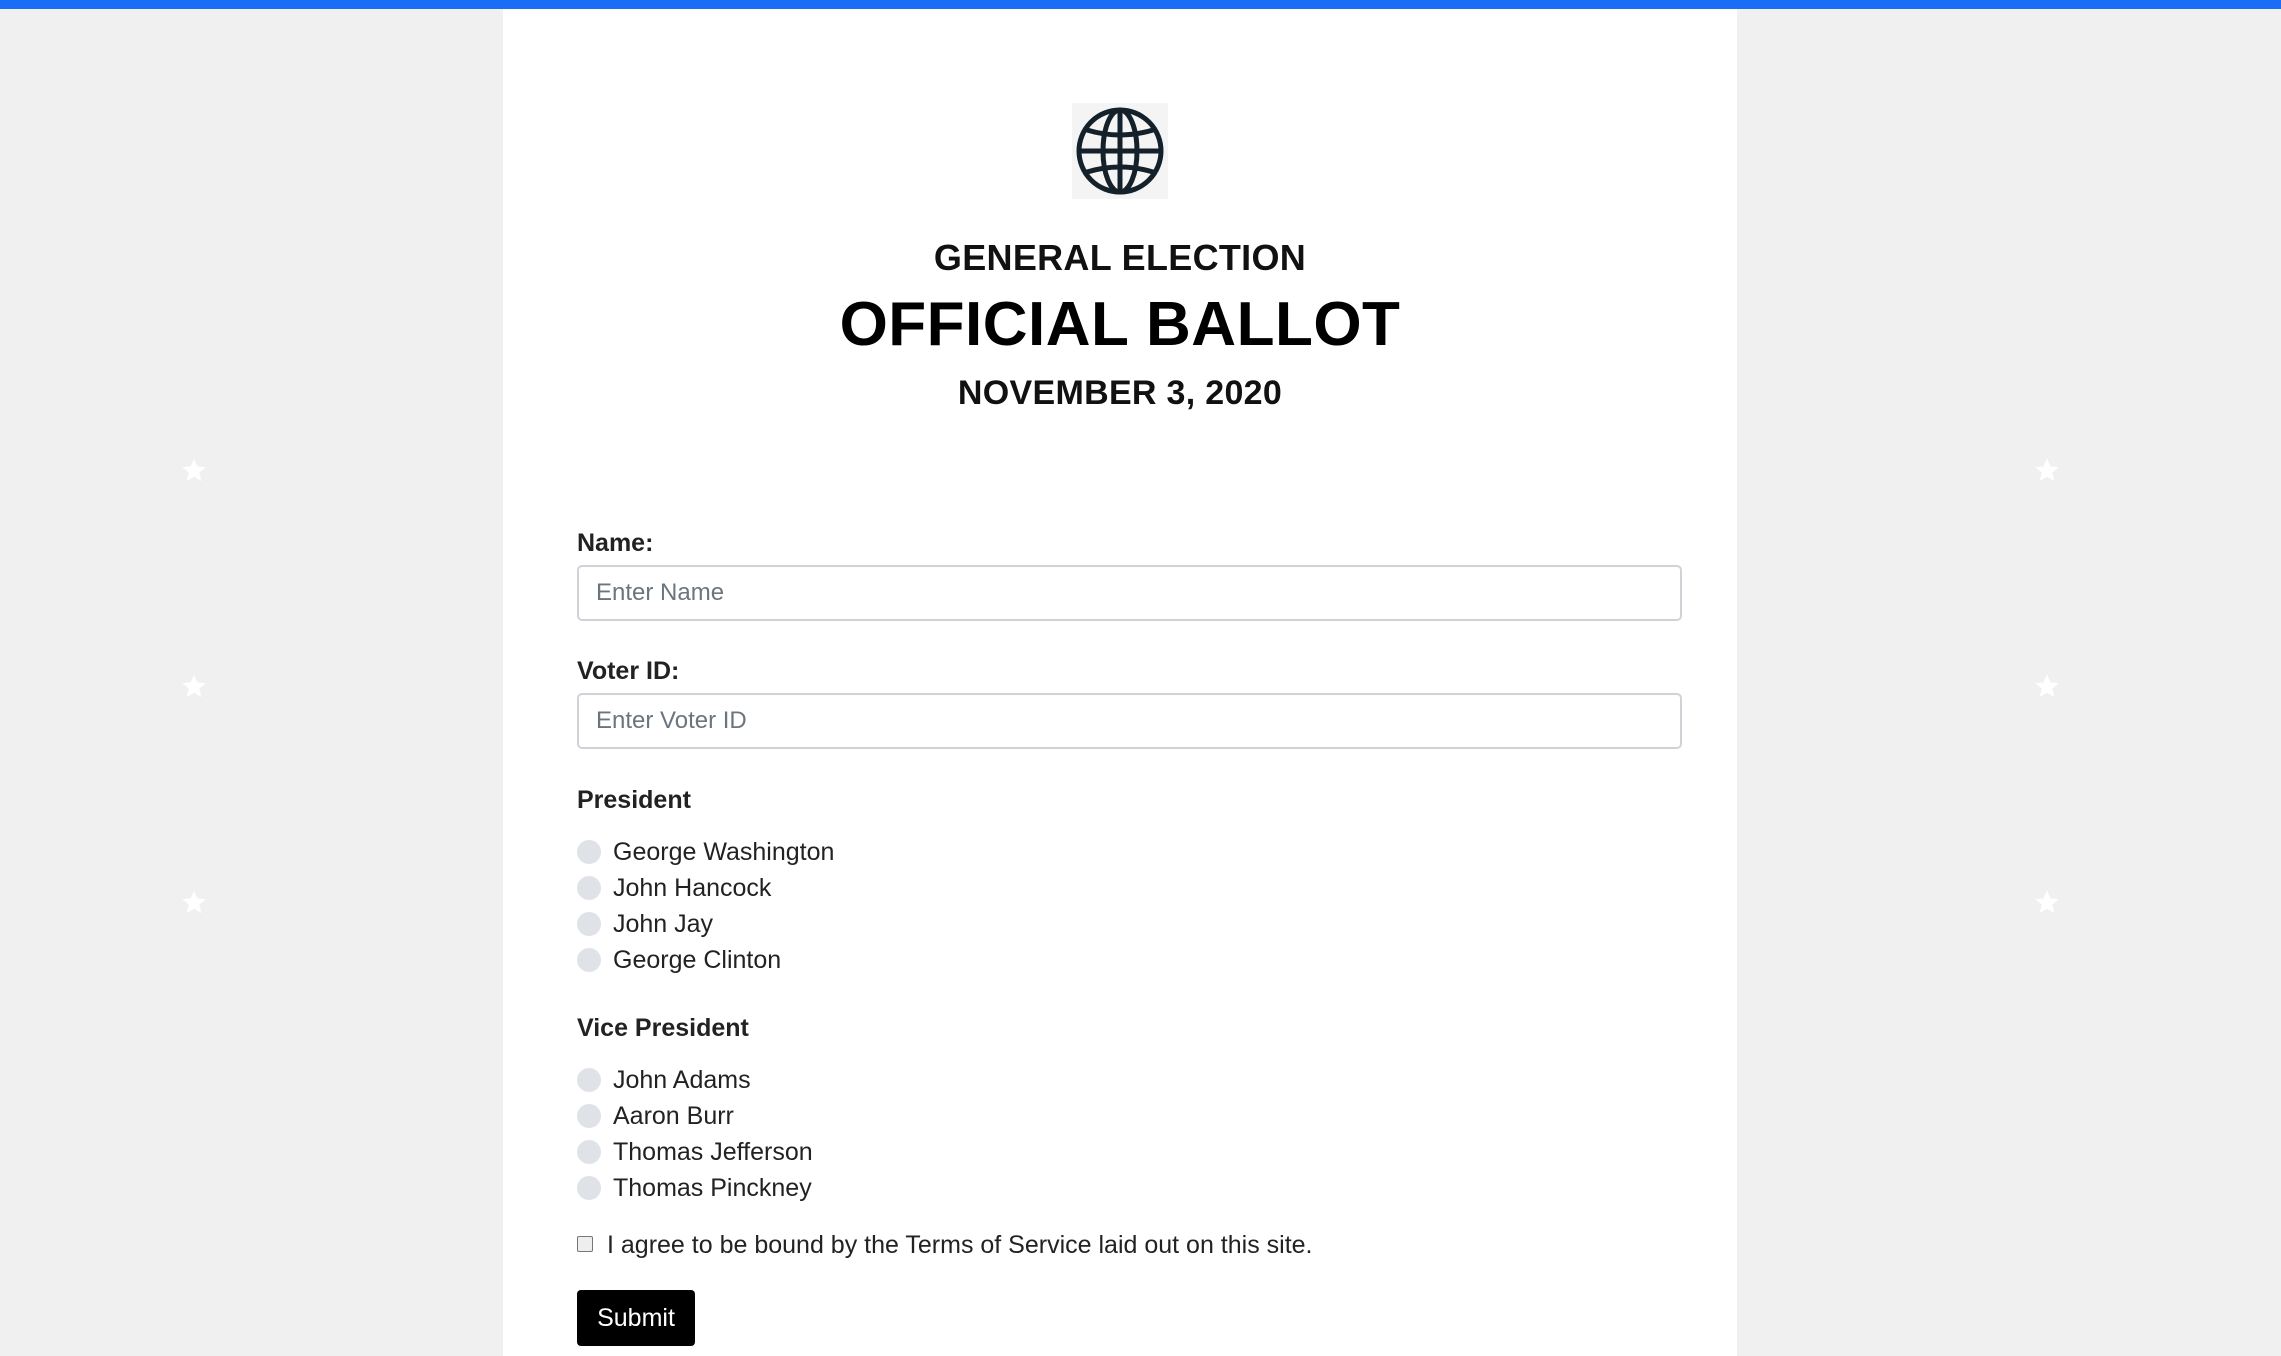  I want to click on president-option-label: John Jay, so click(663, 923).